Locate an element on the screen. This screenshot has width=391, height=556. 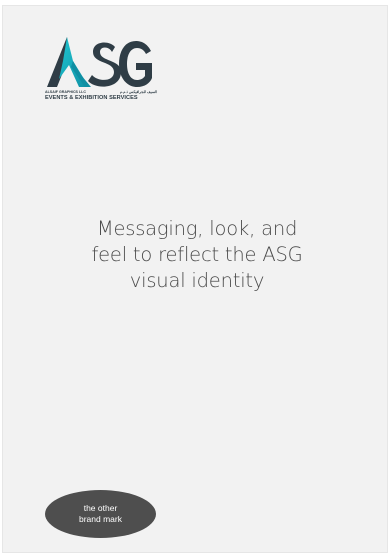
other-brand-mark: the other brand mark is located at coordinates (100, 514).